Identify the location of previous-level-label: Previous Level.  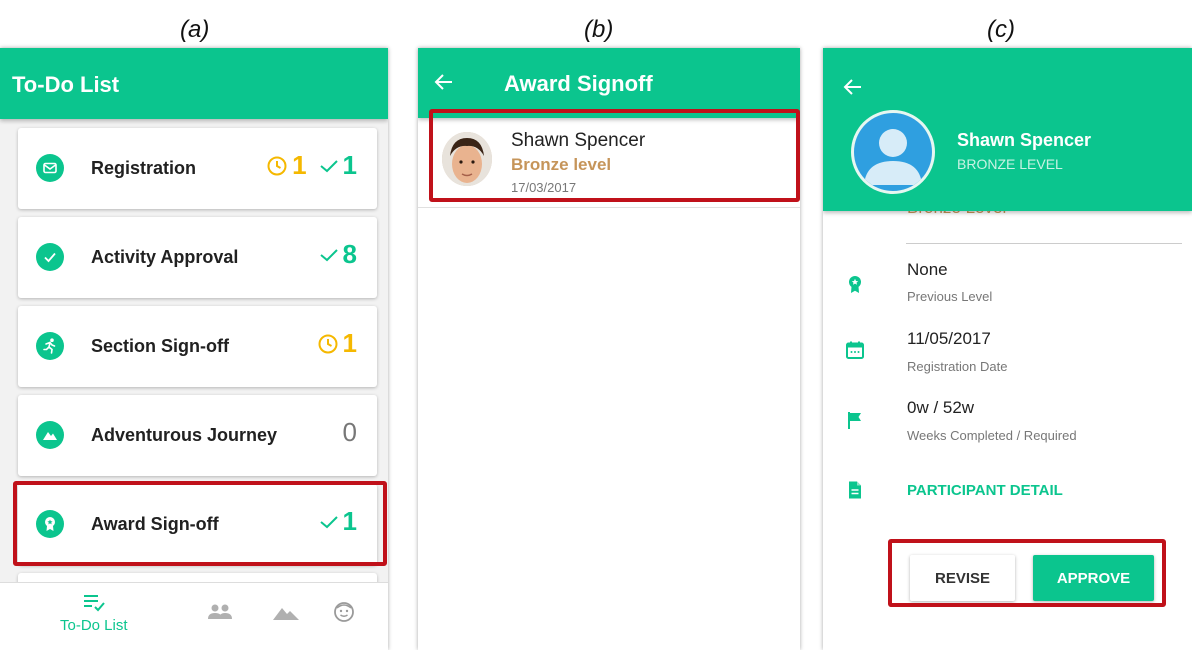
(950, 296).